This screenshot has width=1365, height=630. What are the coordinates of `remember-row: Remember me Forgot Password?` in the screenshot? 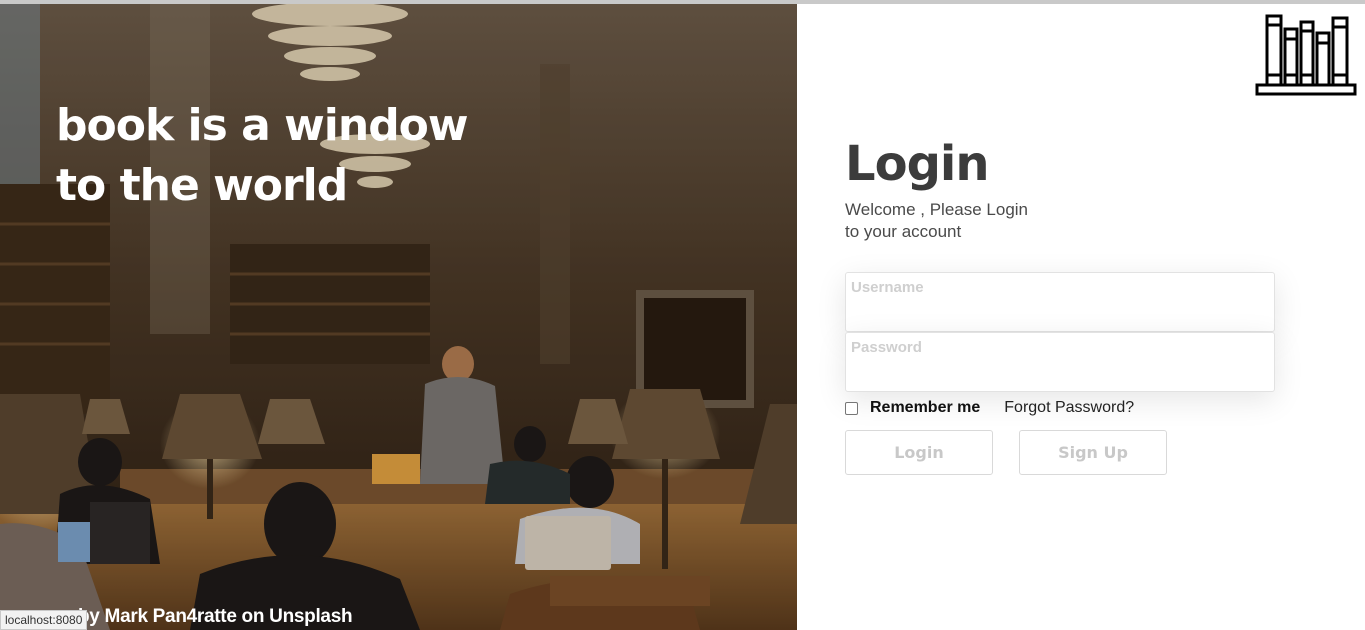 It's located at (989, 408).